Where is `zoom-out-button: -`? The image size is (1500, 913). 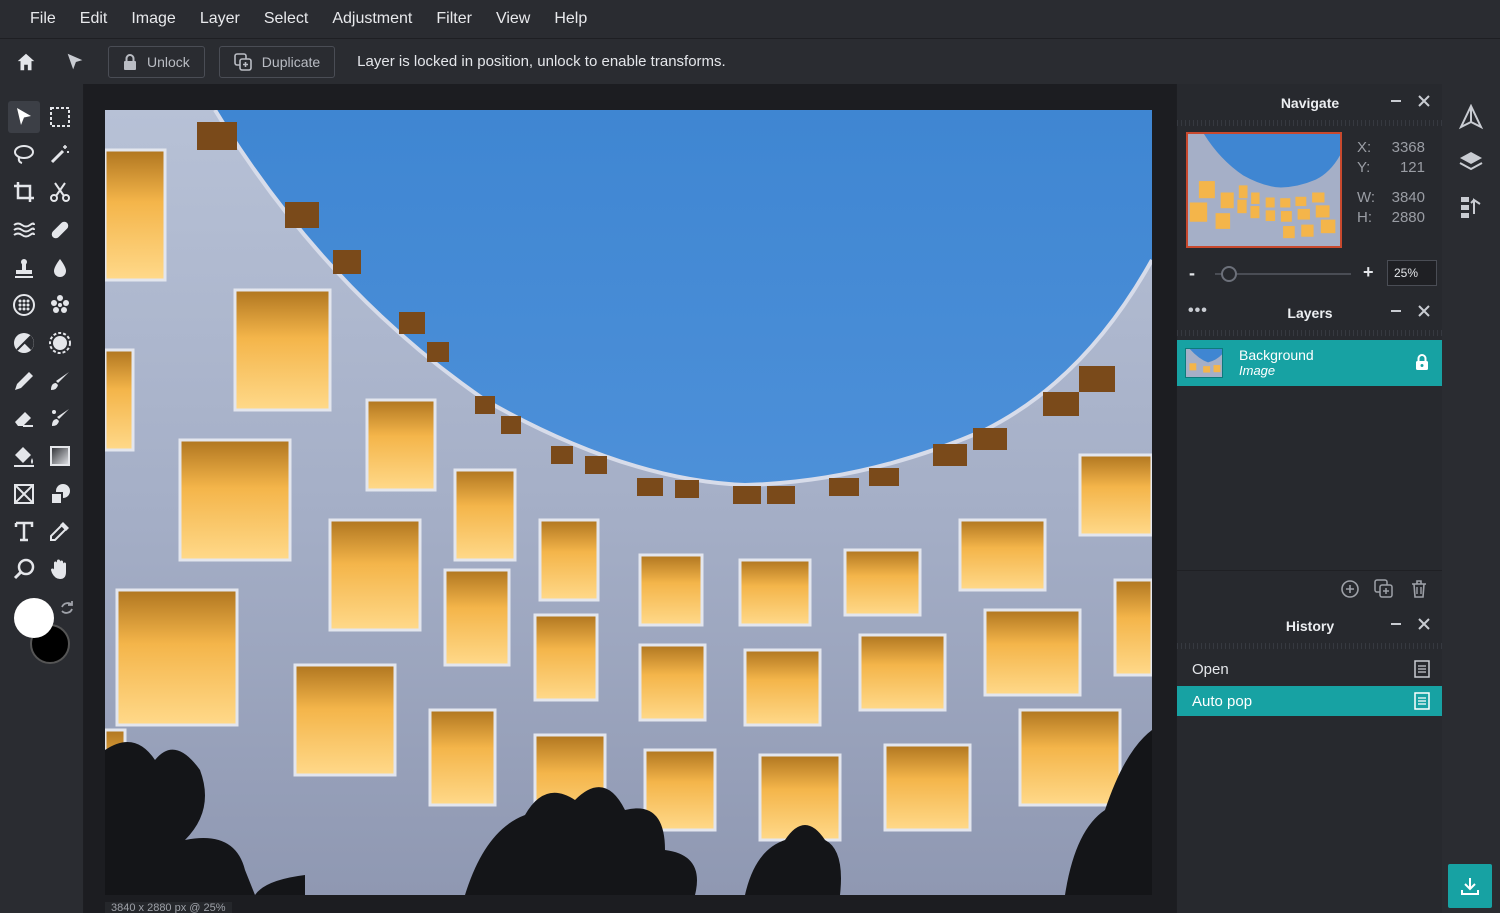 zoom-out-button: - is located at coordinates (1192, 273).